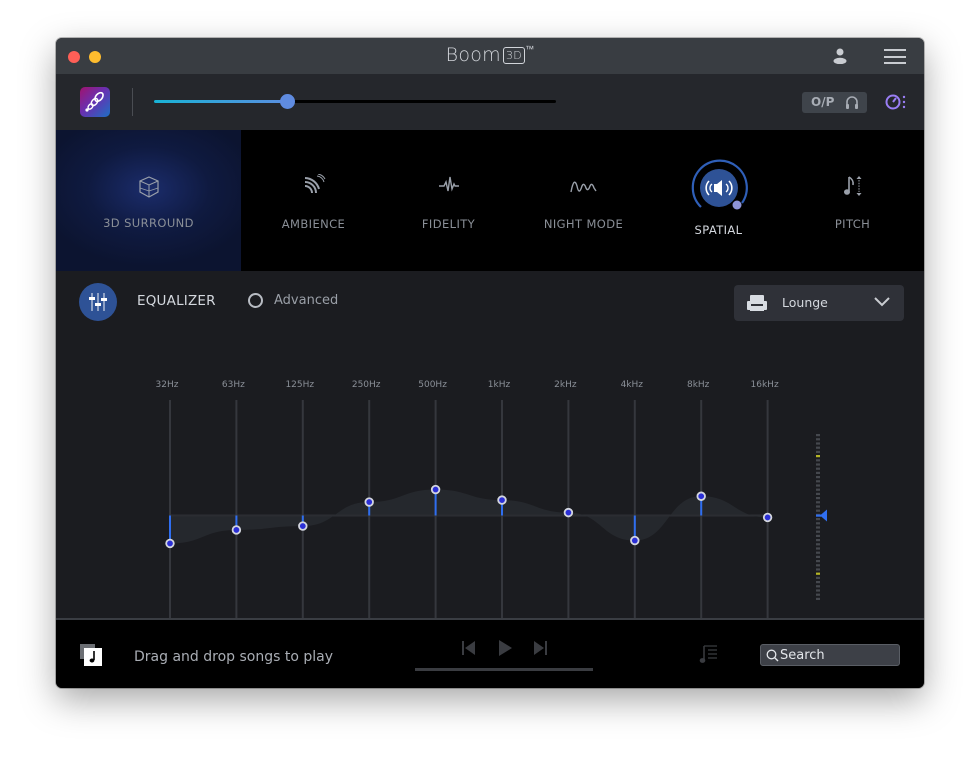 The image size is (980, 762). What do you see at coordinates (148, 200) in the screenshot?
I see `mode-3d-surround: 3D SURROUND` at bounding box center [148, 200].